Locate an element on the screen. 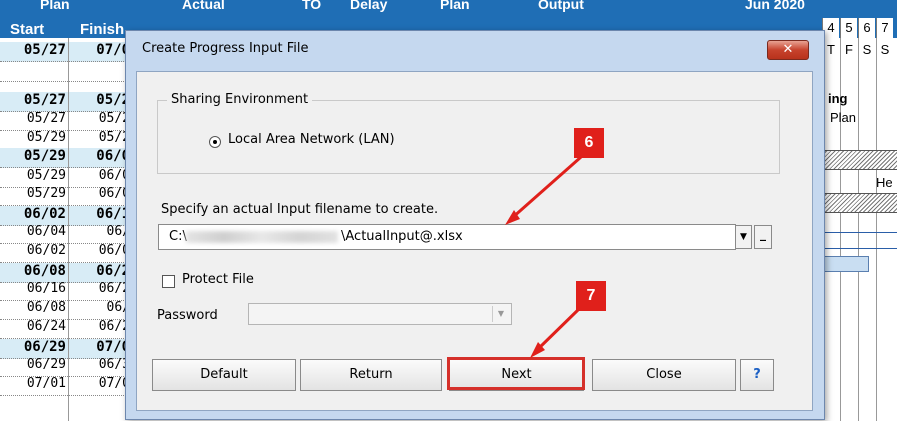  step-badge-6: 6 is located at coordinates (589, 143).